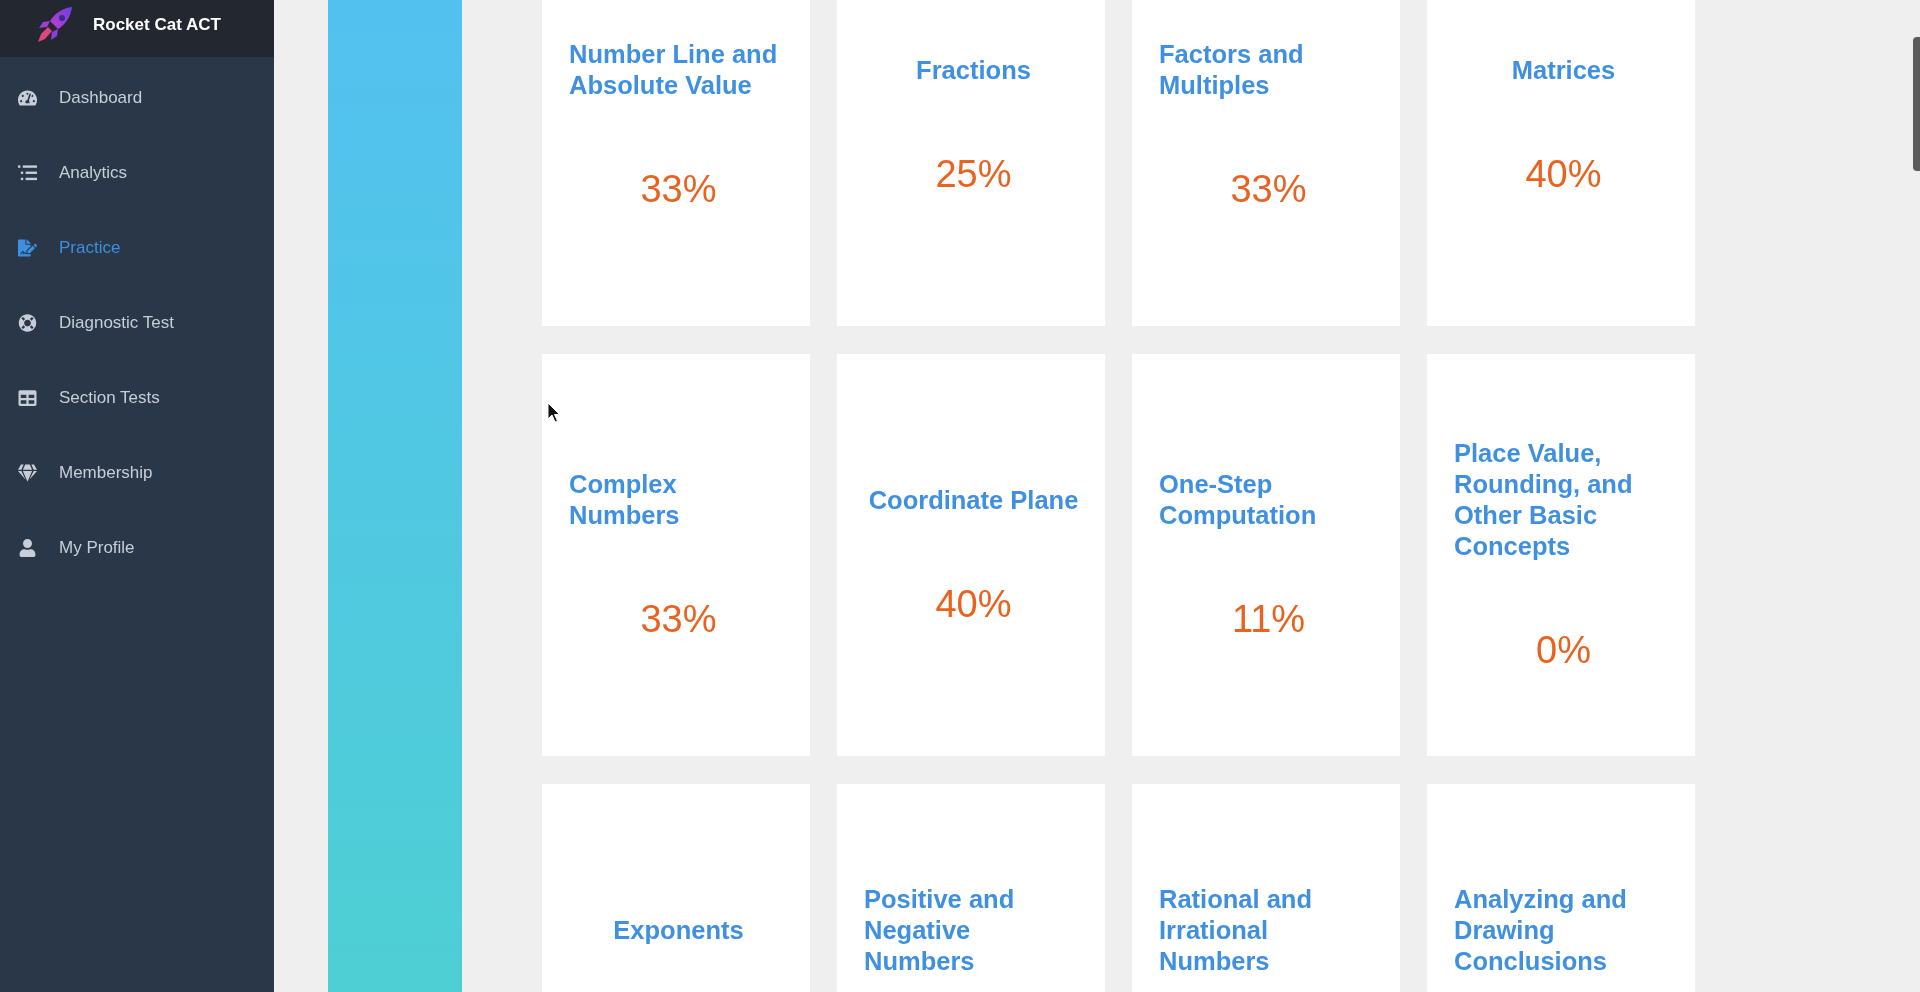 The image size is (1920, 992). Describe the element at coordinates (27, 322) in the screenshot. I see `life-ring-icon` at that location.